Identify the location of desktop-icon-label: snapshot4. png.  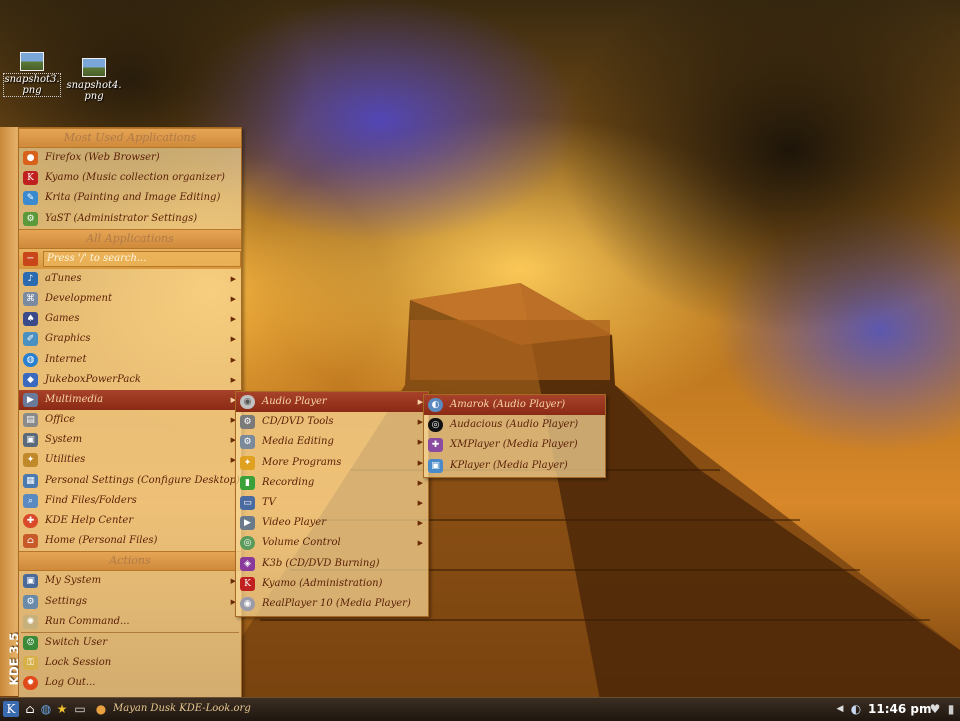
(94, 91).